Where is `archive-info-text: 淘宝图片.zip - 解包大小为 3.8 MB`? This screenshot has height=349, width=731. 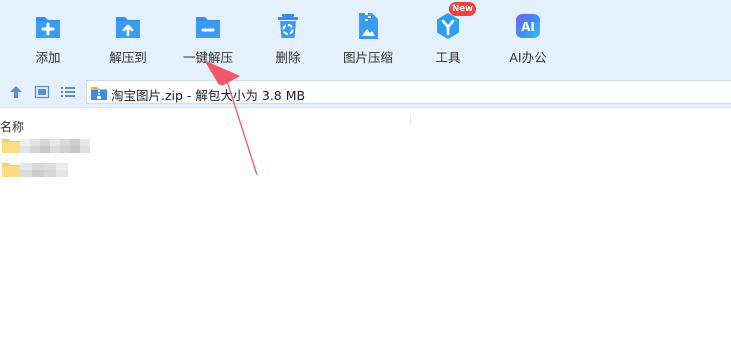
archive-info-text: 淘宝图片.zip - 解包大小为 3.8 MB is located at coordinates (208, 95).